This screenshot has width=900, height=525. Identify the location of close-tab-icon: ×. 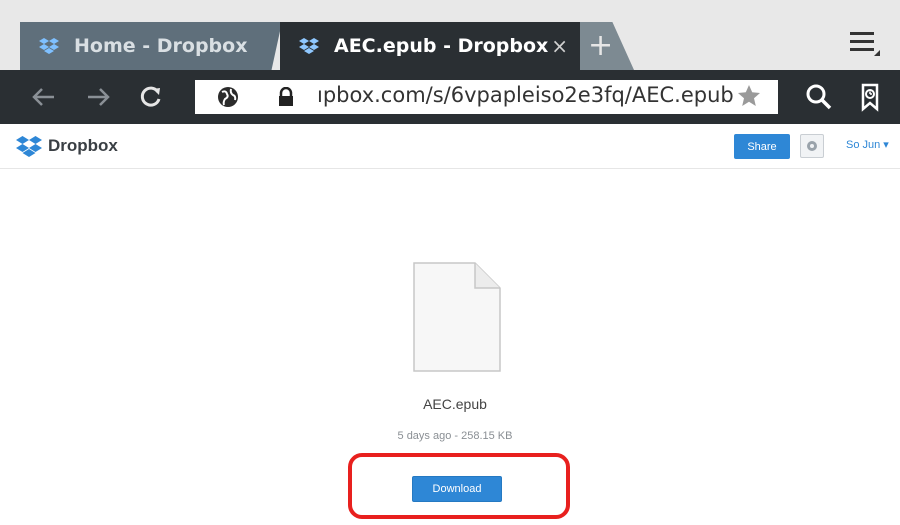
(559, 46).